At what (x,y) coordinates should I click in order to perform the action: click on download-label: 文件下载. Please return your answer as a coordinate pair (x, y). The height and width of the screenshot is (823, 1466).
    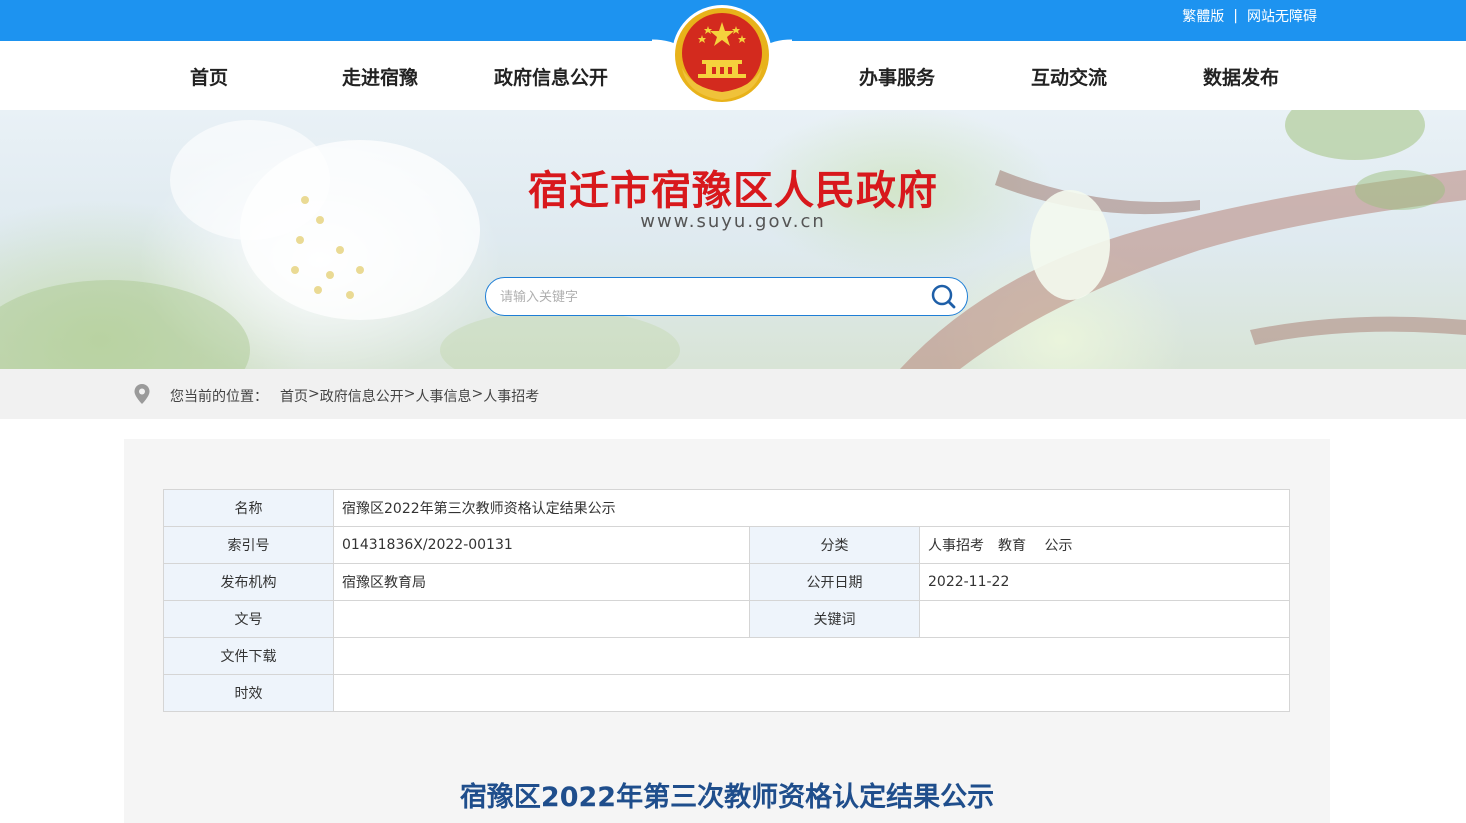
    Looking at the image, I should click on (248, 656).